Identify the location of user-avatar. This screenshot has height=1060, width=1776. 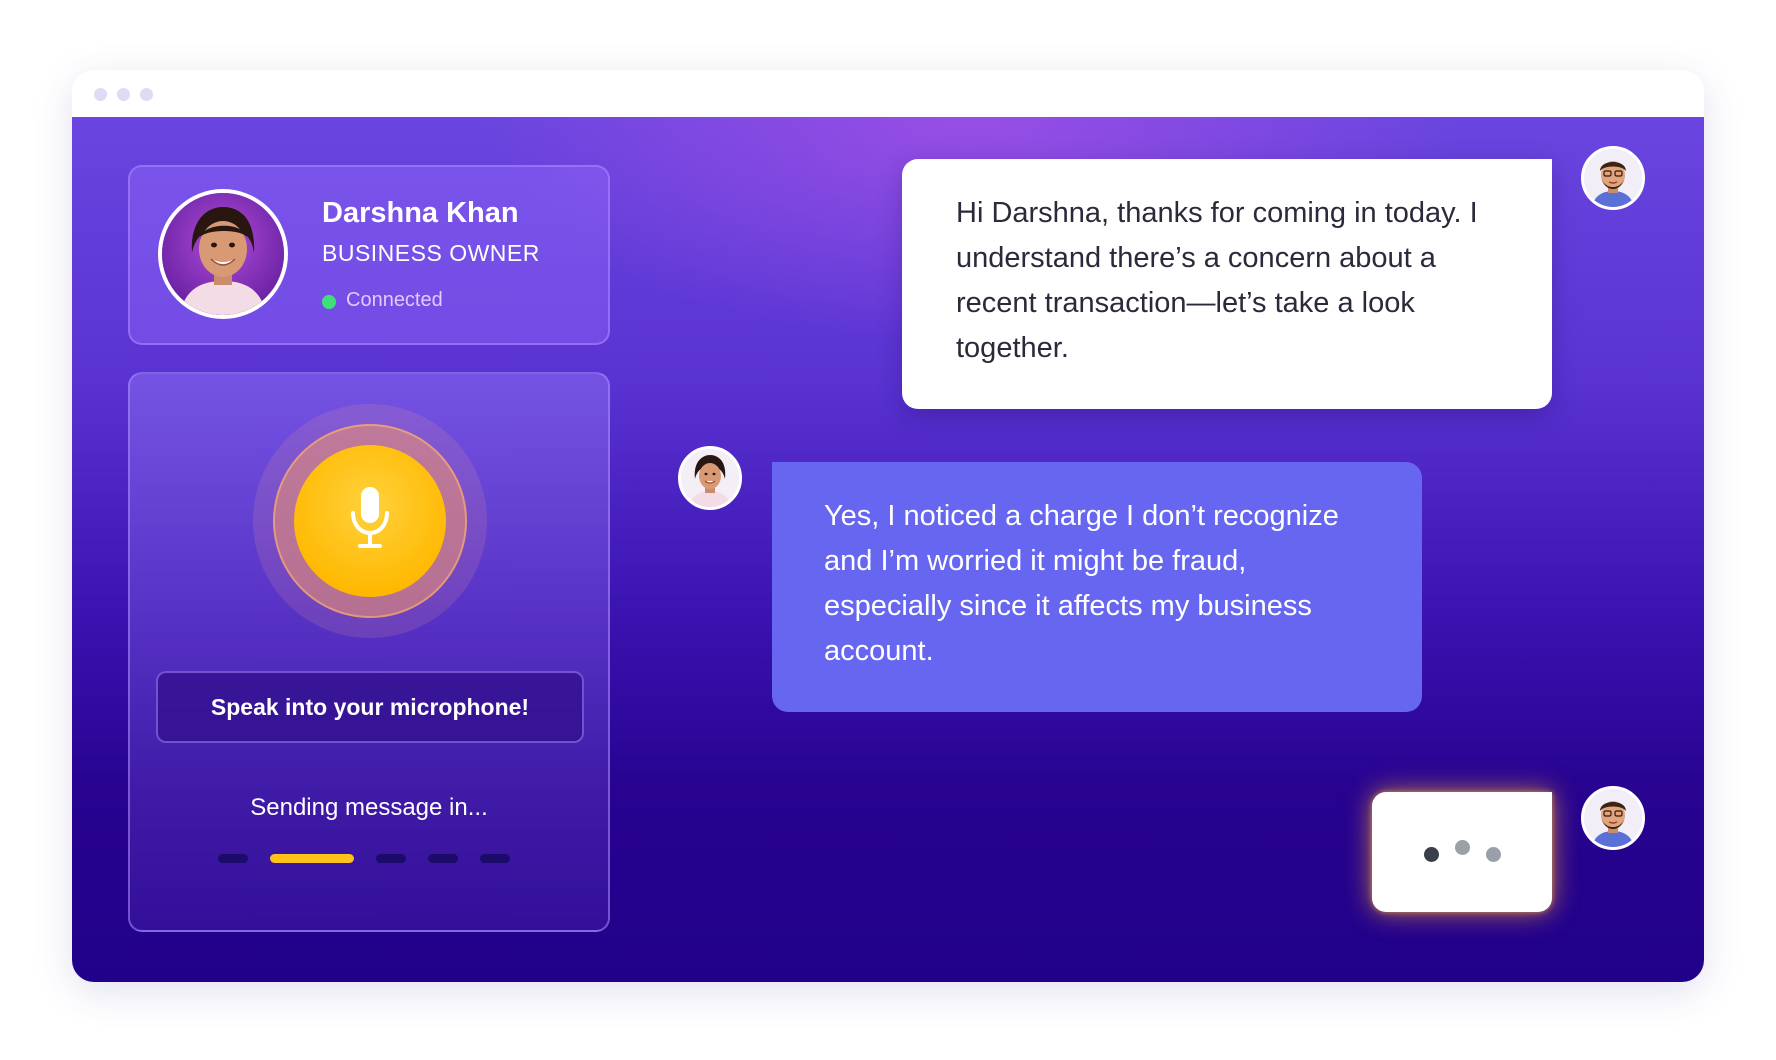
(223, 254).